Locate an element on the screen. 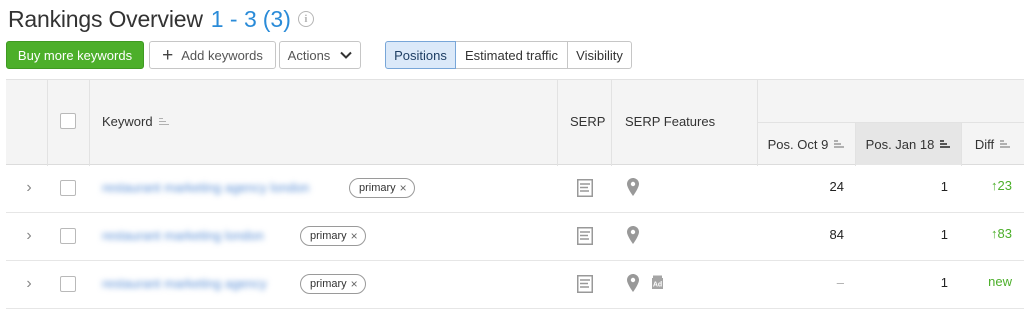 The width and height of the screenshot is (1024, 315). column-pos-jan: Pos. Jan 18 is located at coordinates (908, 144).